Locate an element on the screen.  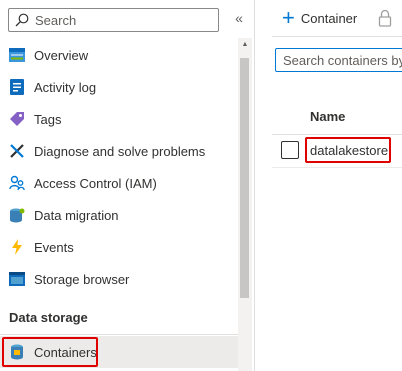
container-search-box is located at coordinates (338, 60).